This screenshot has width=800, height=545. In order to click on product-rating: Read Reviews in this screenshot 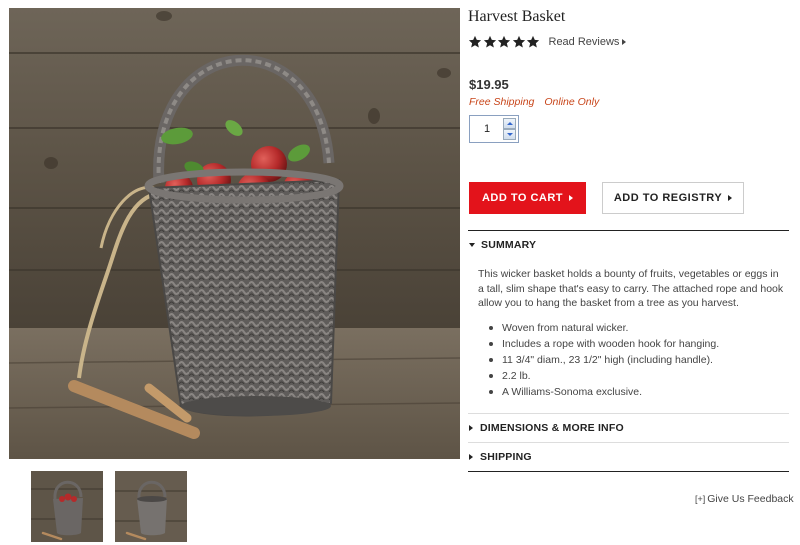, I will do `click(547, 42)`.